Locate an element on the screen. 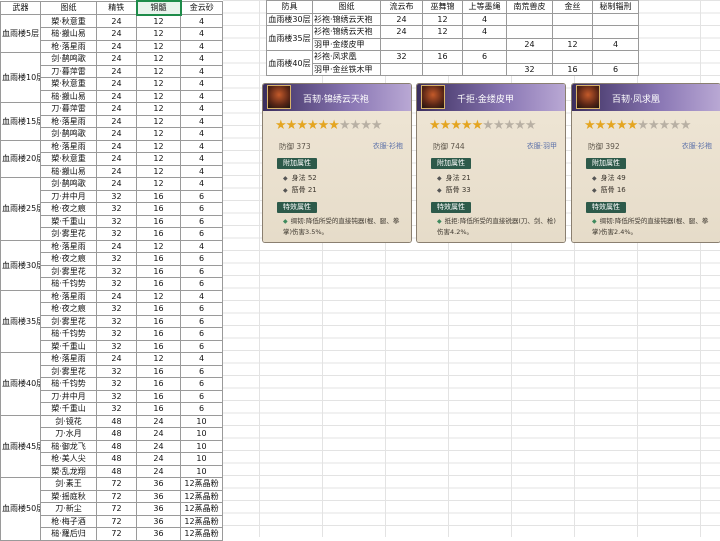 The height and width of the screenshot is (541, 720). header-armor: 防具 is located at coordinates (289, 7).